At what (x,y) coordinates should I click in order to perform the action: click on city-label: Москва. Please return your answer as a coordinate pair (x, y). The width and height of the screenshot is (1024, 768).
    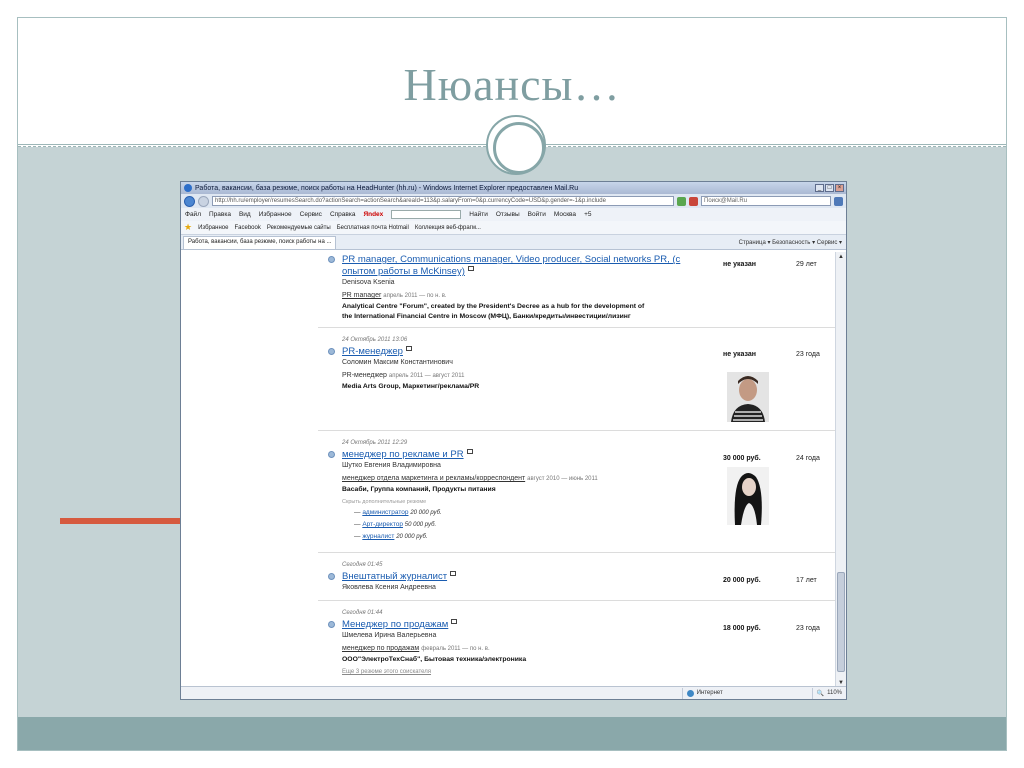
    Looking at the image, I should click on (565, 214).